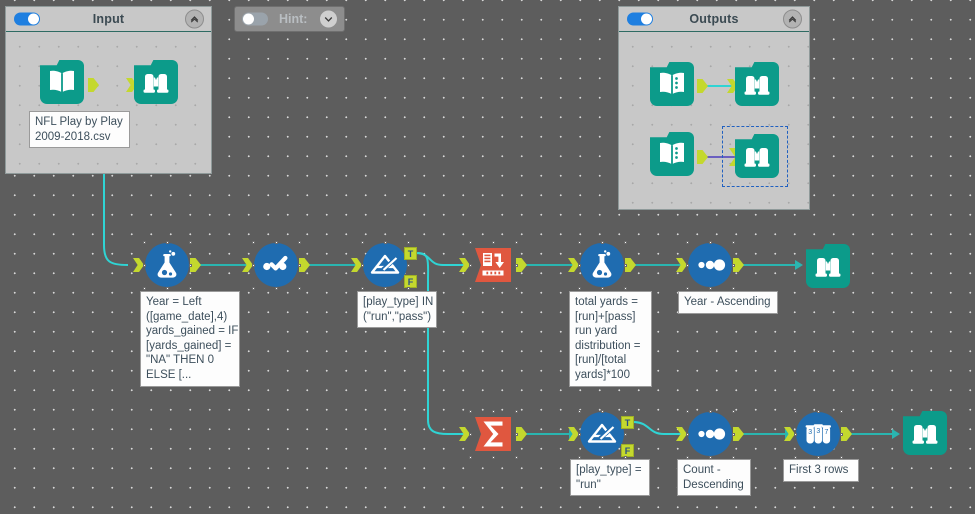 The image size is (975, 514). I want to click on check-dots-icon-glyph, so click(275, 263).